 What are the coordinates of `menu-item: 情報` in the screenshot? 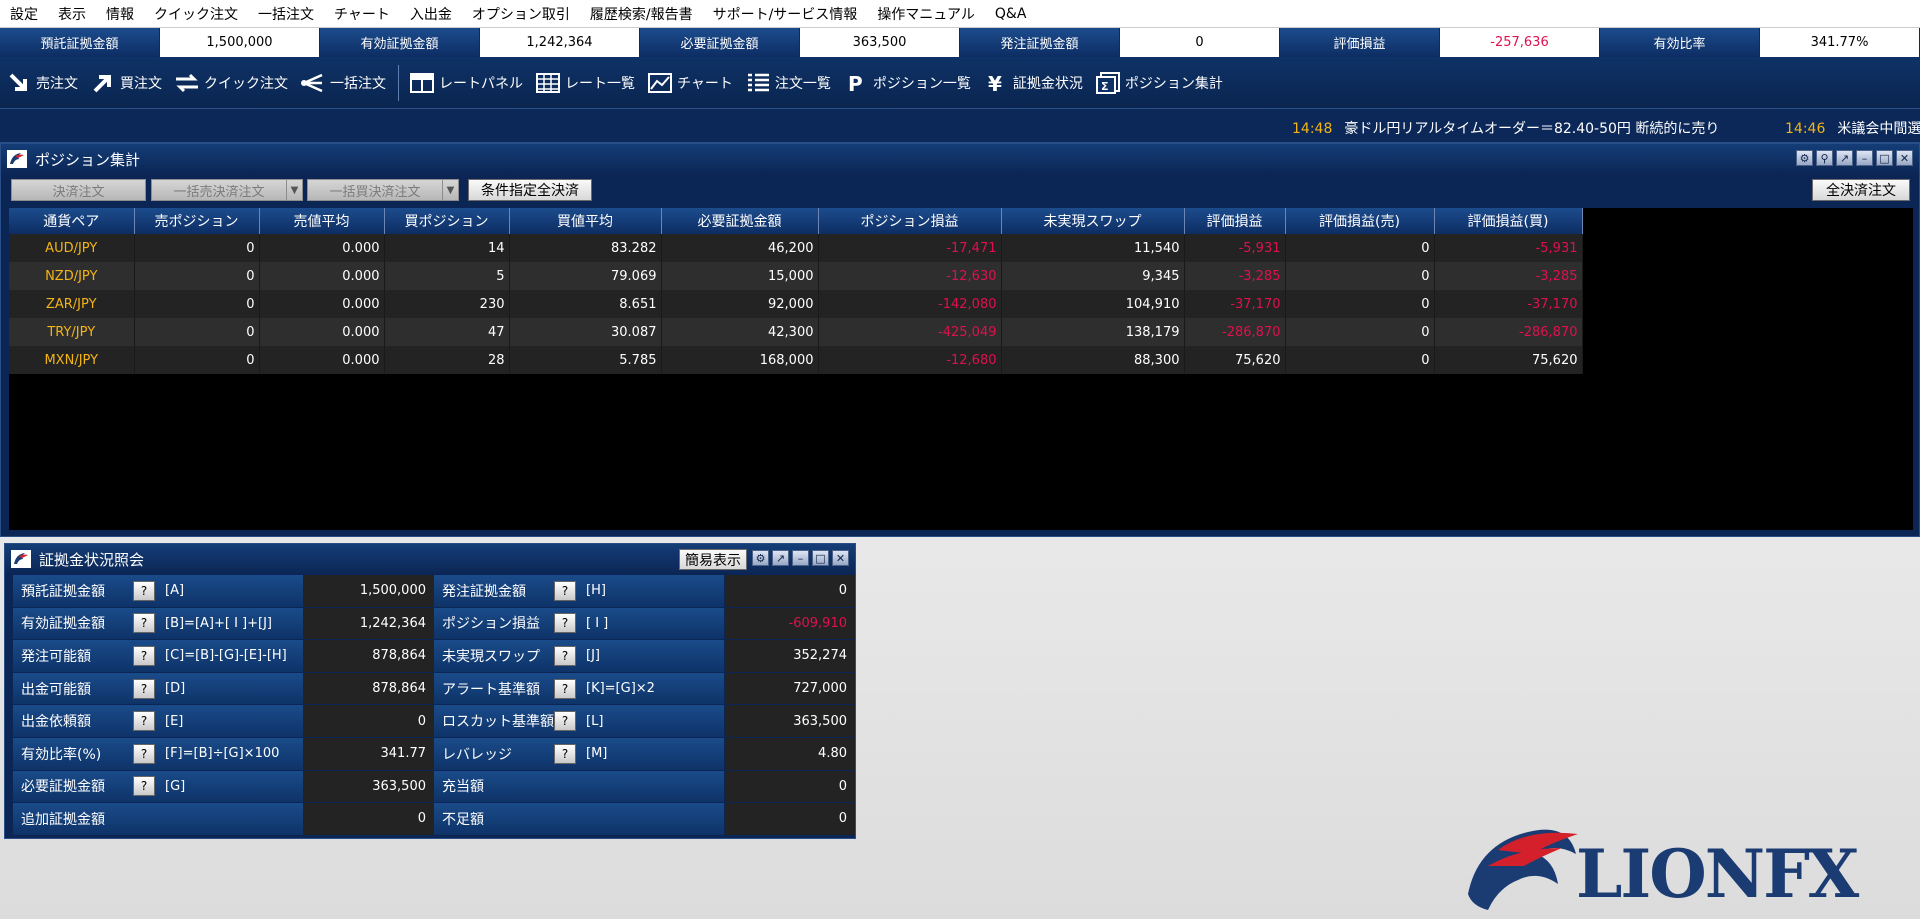 It's located at (120, 14).